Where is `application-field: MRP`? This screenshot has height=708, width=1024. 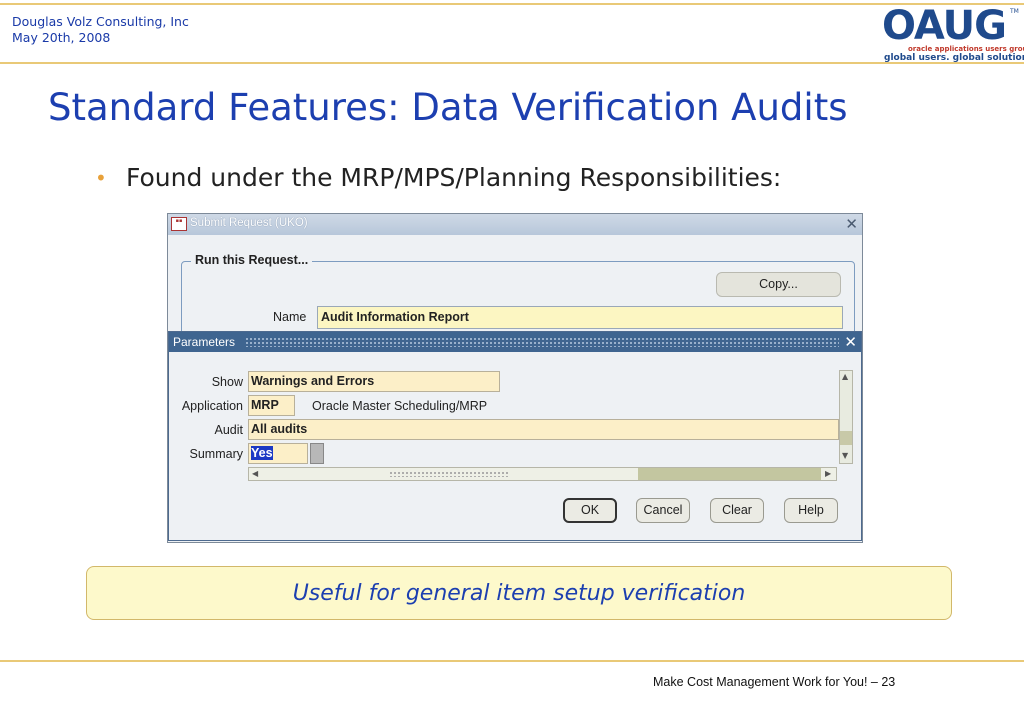 application-field: MRP is located at coordinates (271, 405).